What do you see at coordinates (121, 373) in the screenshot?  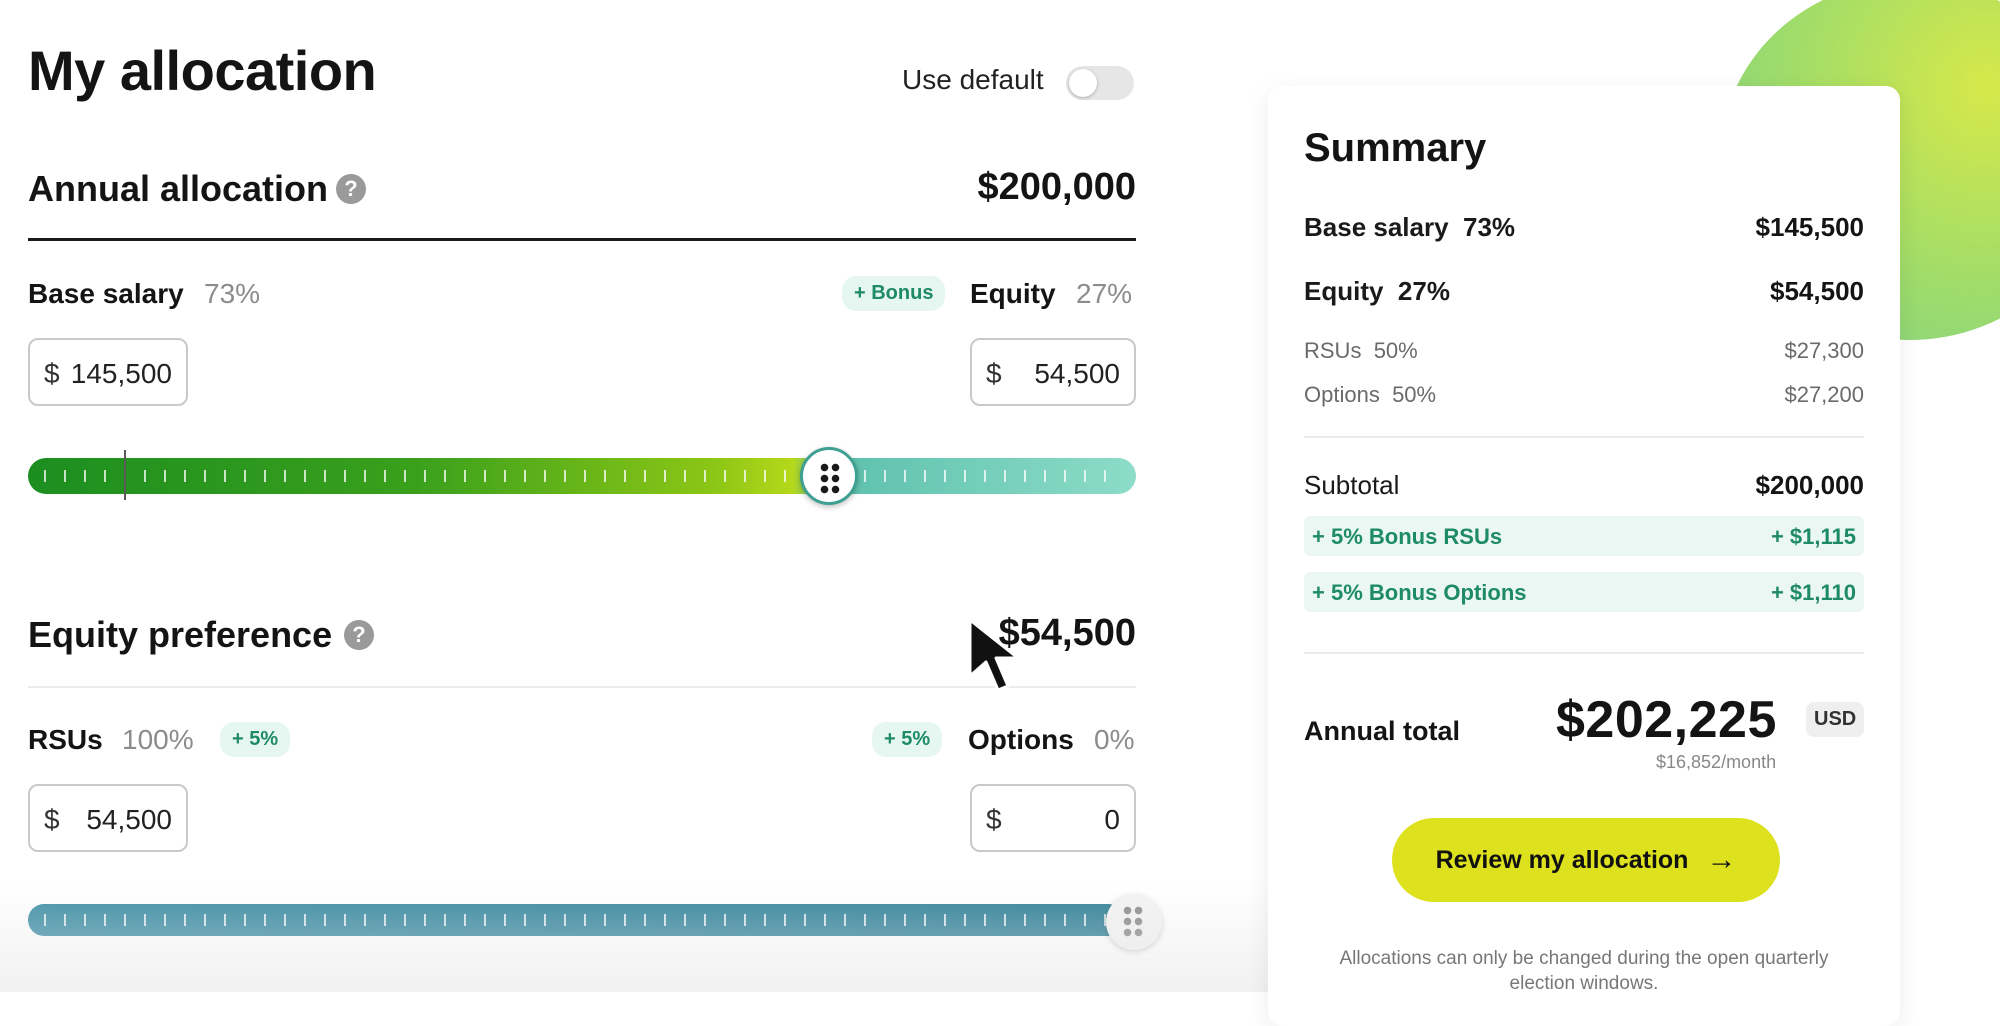 I see `base-salary-value: 145,500` at bounding box center [121, 373].